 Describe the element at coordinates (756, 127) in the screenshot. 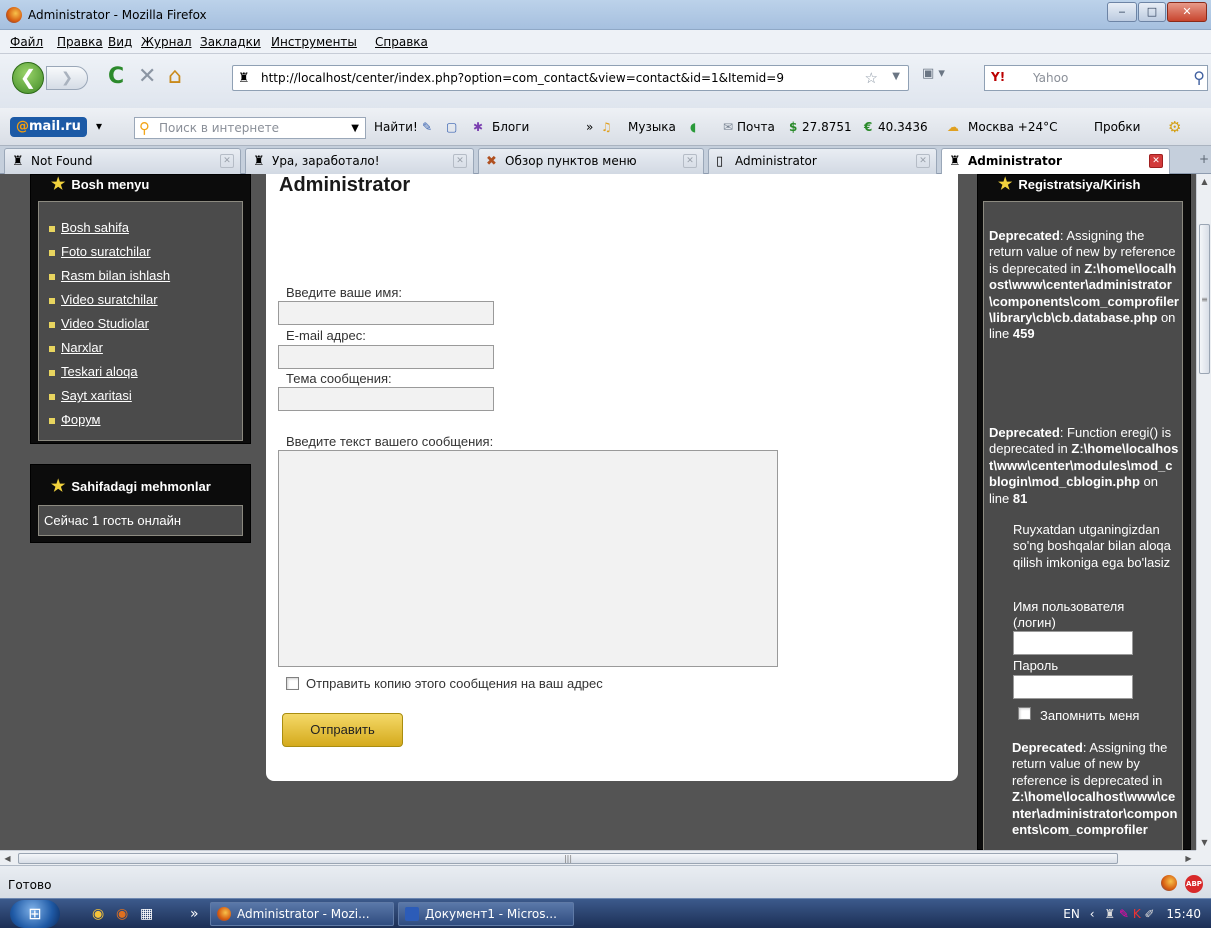

I see `mail-link: Почта` at that location.